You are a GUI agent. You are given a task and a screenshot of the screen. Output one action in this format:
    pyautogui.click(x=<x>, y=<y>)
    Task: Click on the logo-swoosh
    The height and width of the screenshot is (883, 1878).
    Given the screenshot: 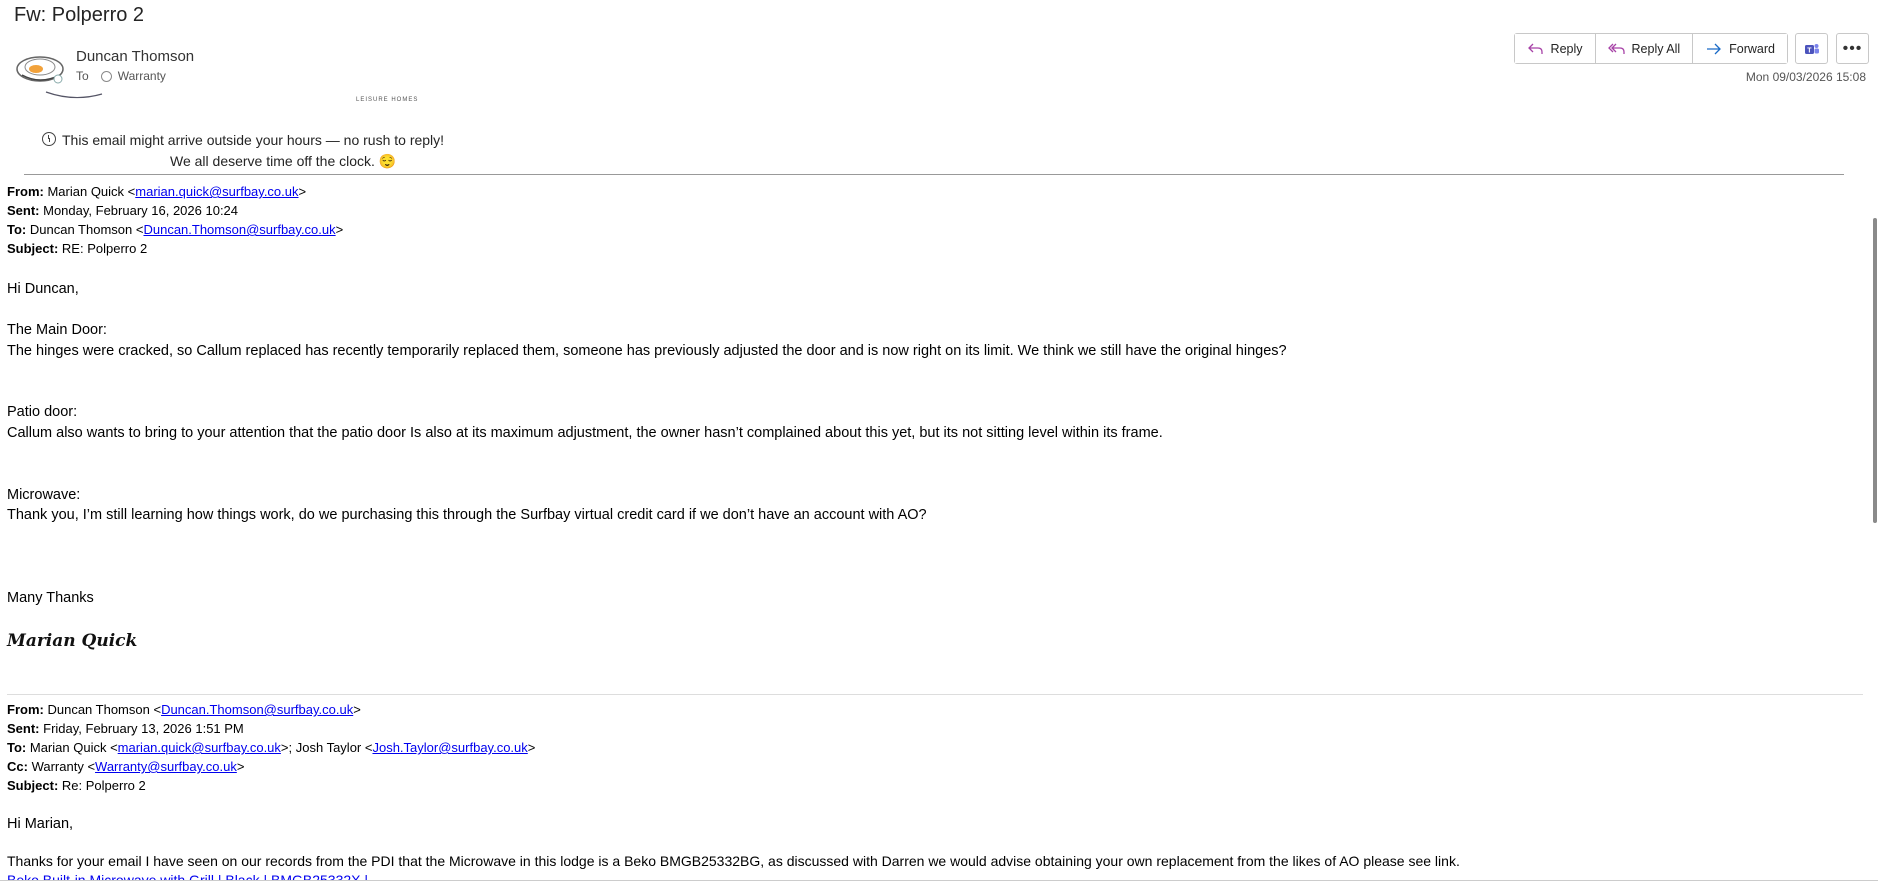 What is the action you would take?
    pyautogui.click(x=74, y=95)
    